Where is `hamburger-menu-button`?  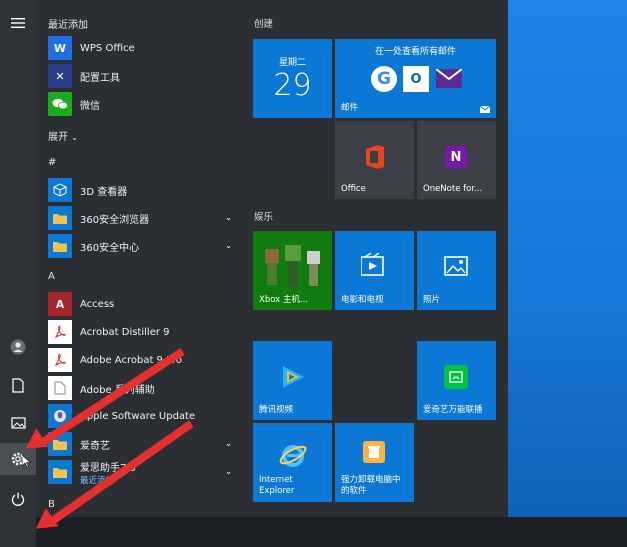
hamburger-menu-button is located at coordinates (18, 23).